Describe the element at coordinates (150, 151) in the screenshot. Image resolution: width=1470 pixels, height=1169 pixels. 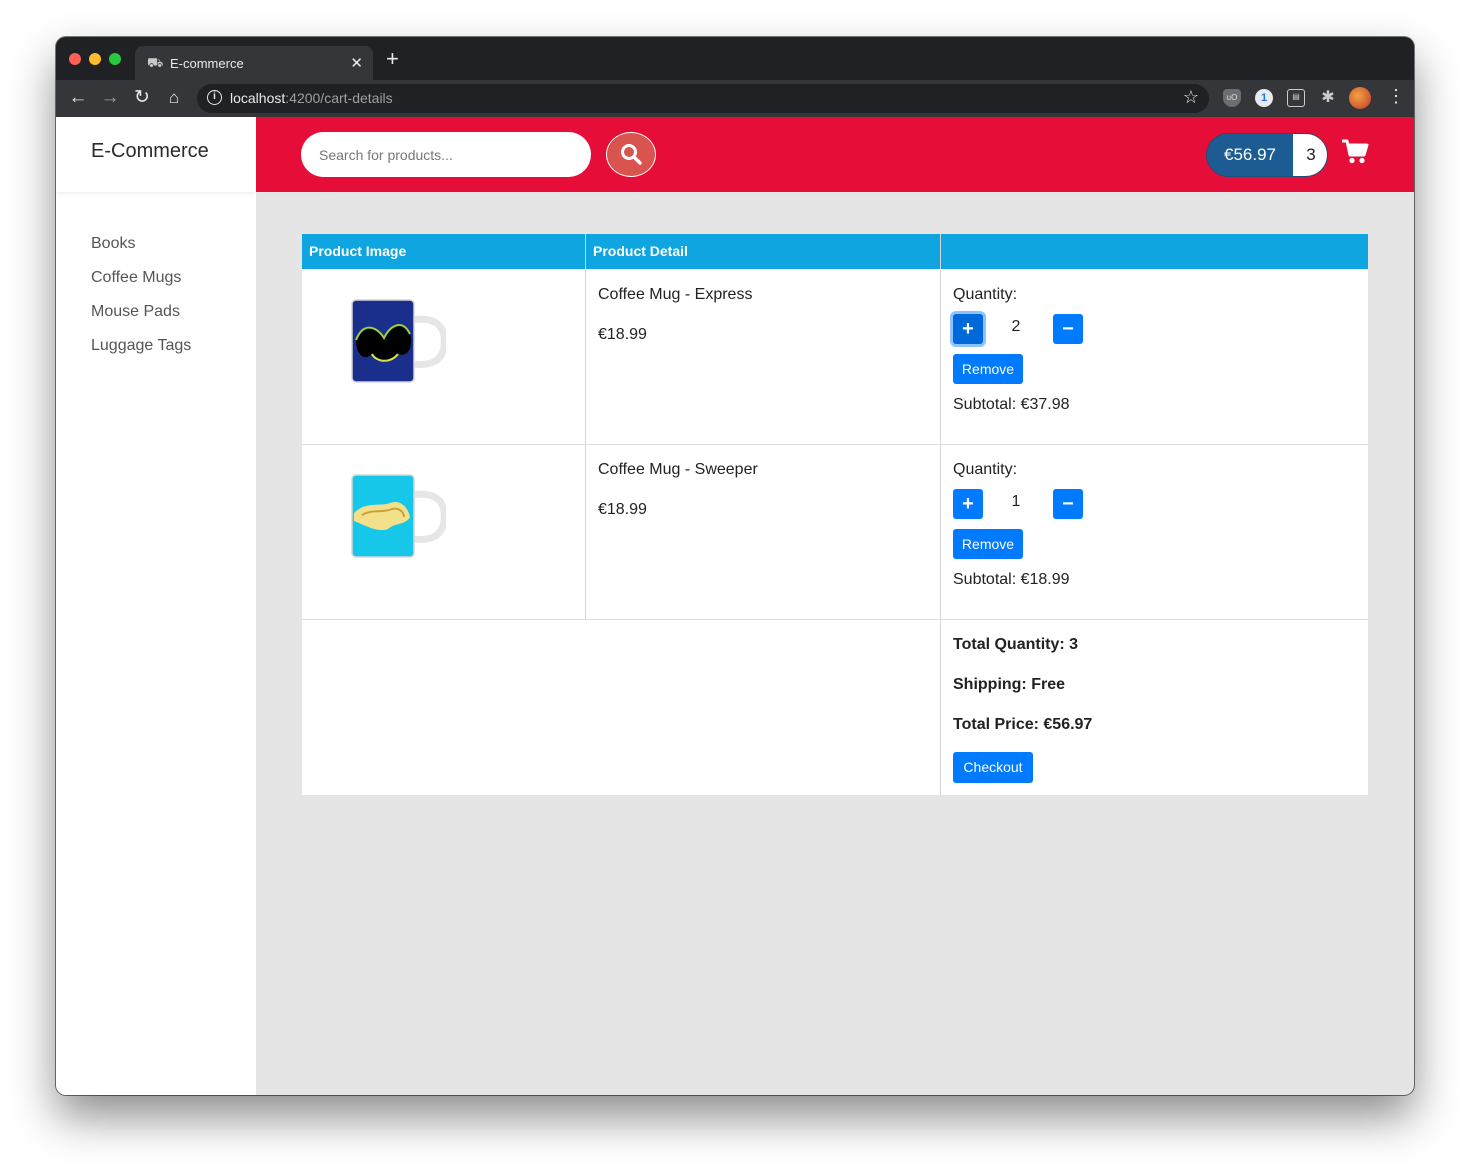
I see `brand-logo-text: E-Commerce` at that location.